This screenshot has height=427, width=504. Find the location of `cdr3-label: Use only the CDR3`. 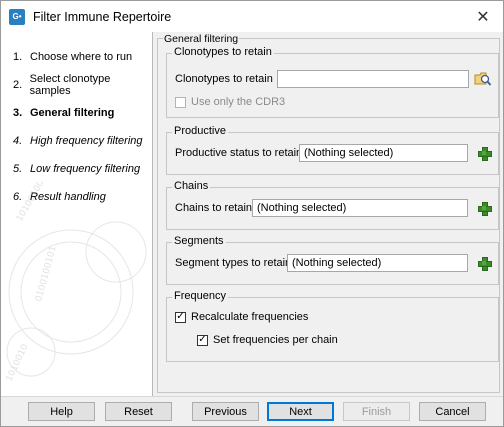

cdr3-label: Use only the CDR3 is located at coordinates (238, 102).